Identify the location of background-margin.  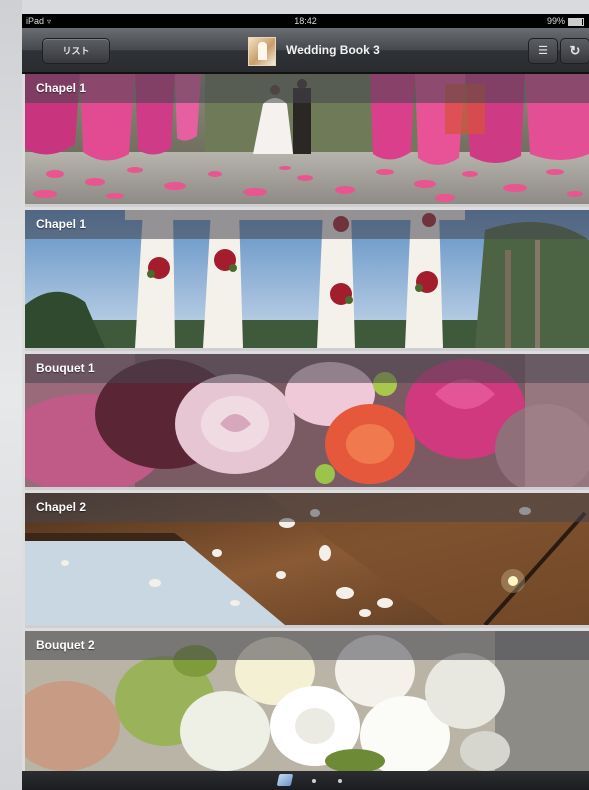
(11, 395).